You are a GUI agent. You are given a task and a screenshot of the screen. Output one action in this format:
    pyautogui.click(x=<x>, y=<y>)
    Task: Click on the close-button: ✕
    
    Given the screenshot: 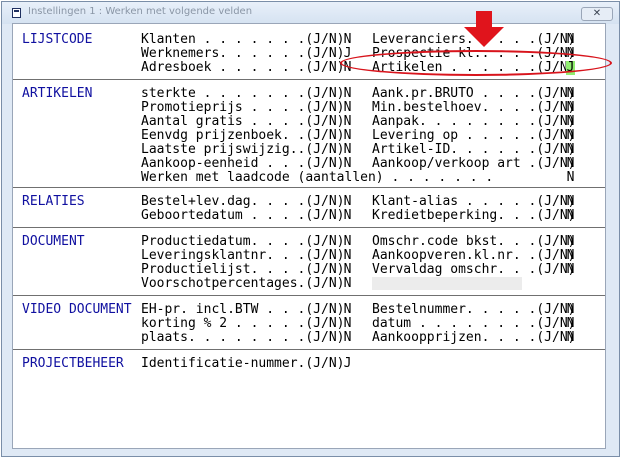 What is the action you would take?
    pyautogui.click(x=597, y=14)
    